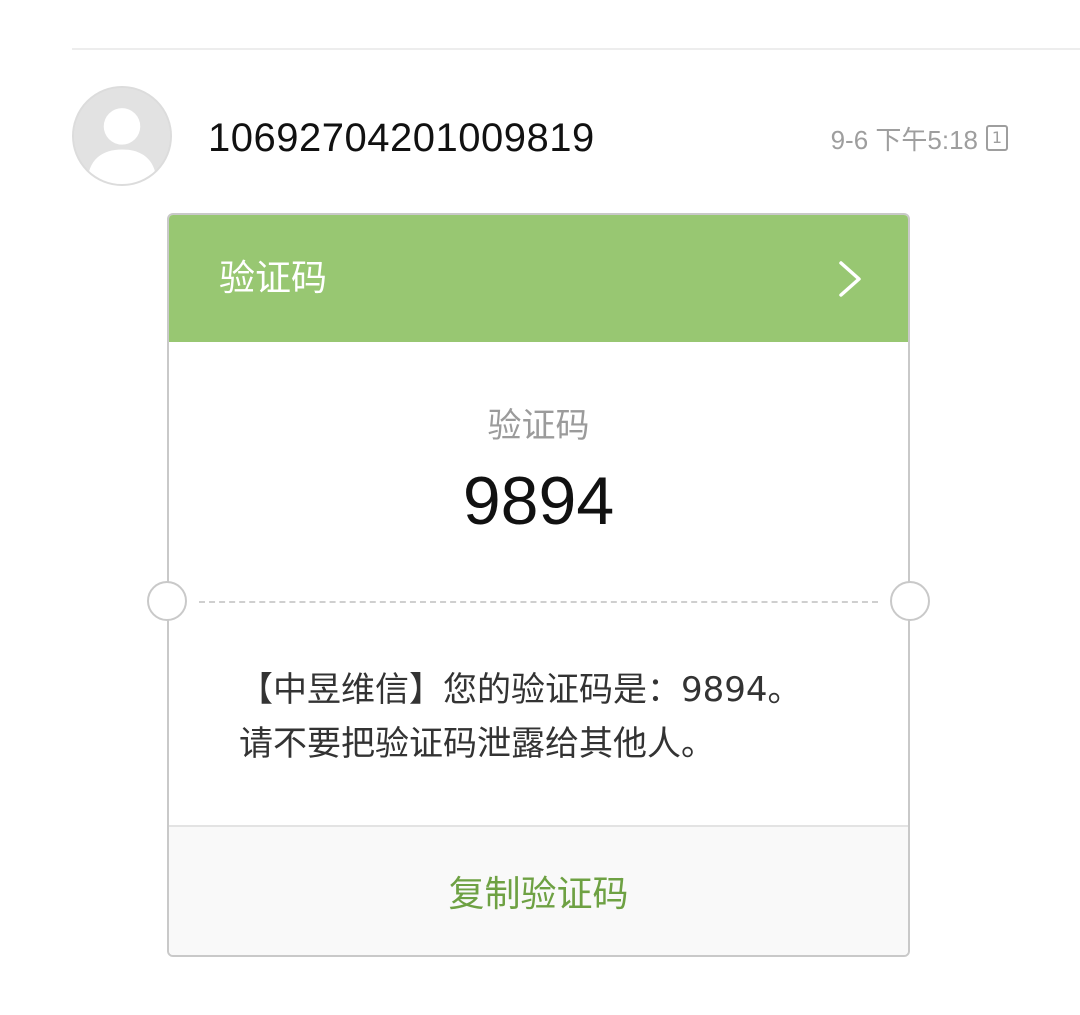  I want to click on person-silhouette-icon, so click(122, 136).